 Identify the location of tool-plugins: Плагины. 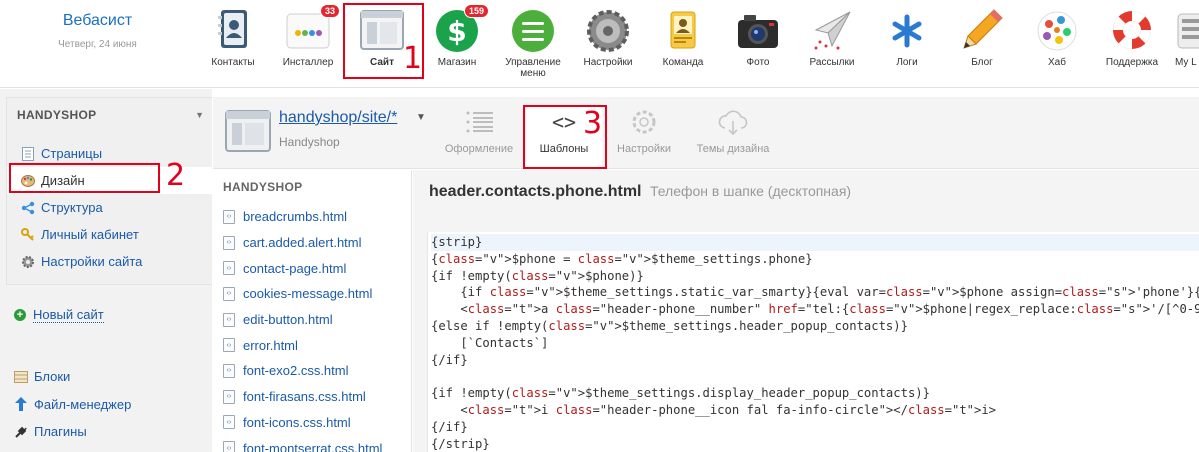
(72, 432).